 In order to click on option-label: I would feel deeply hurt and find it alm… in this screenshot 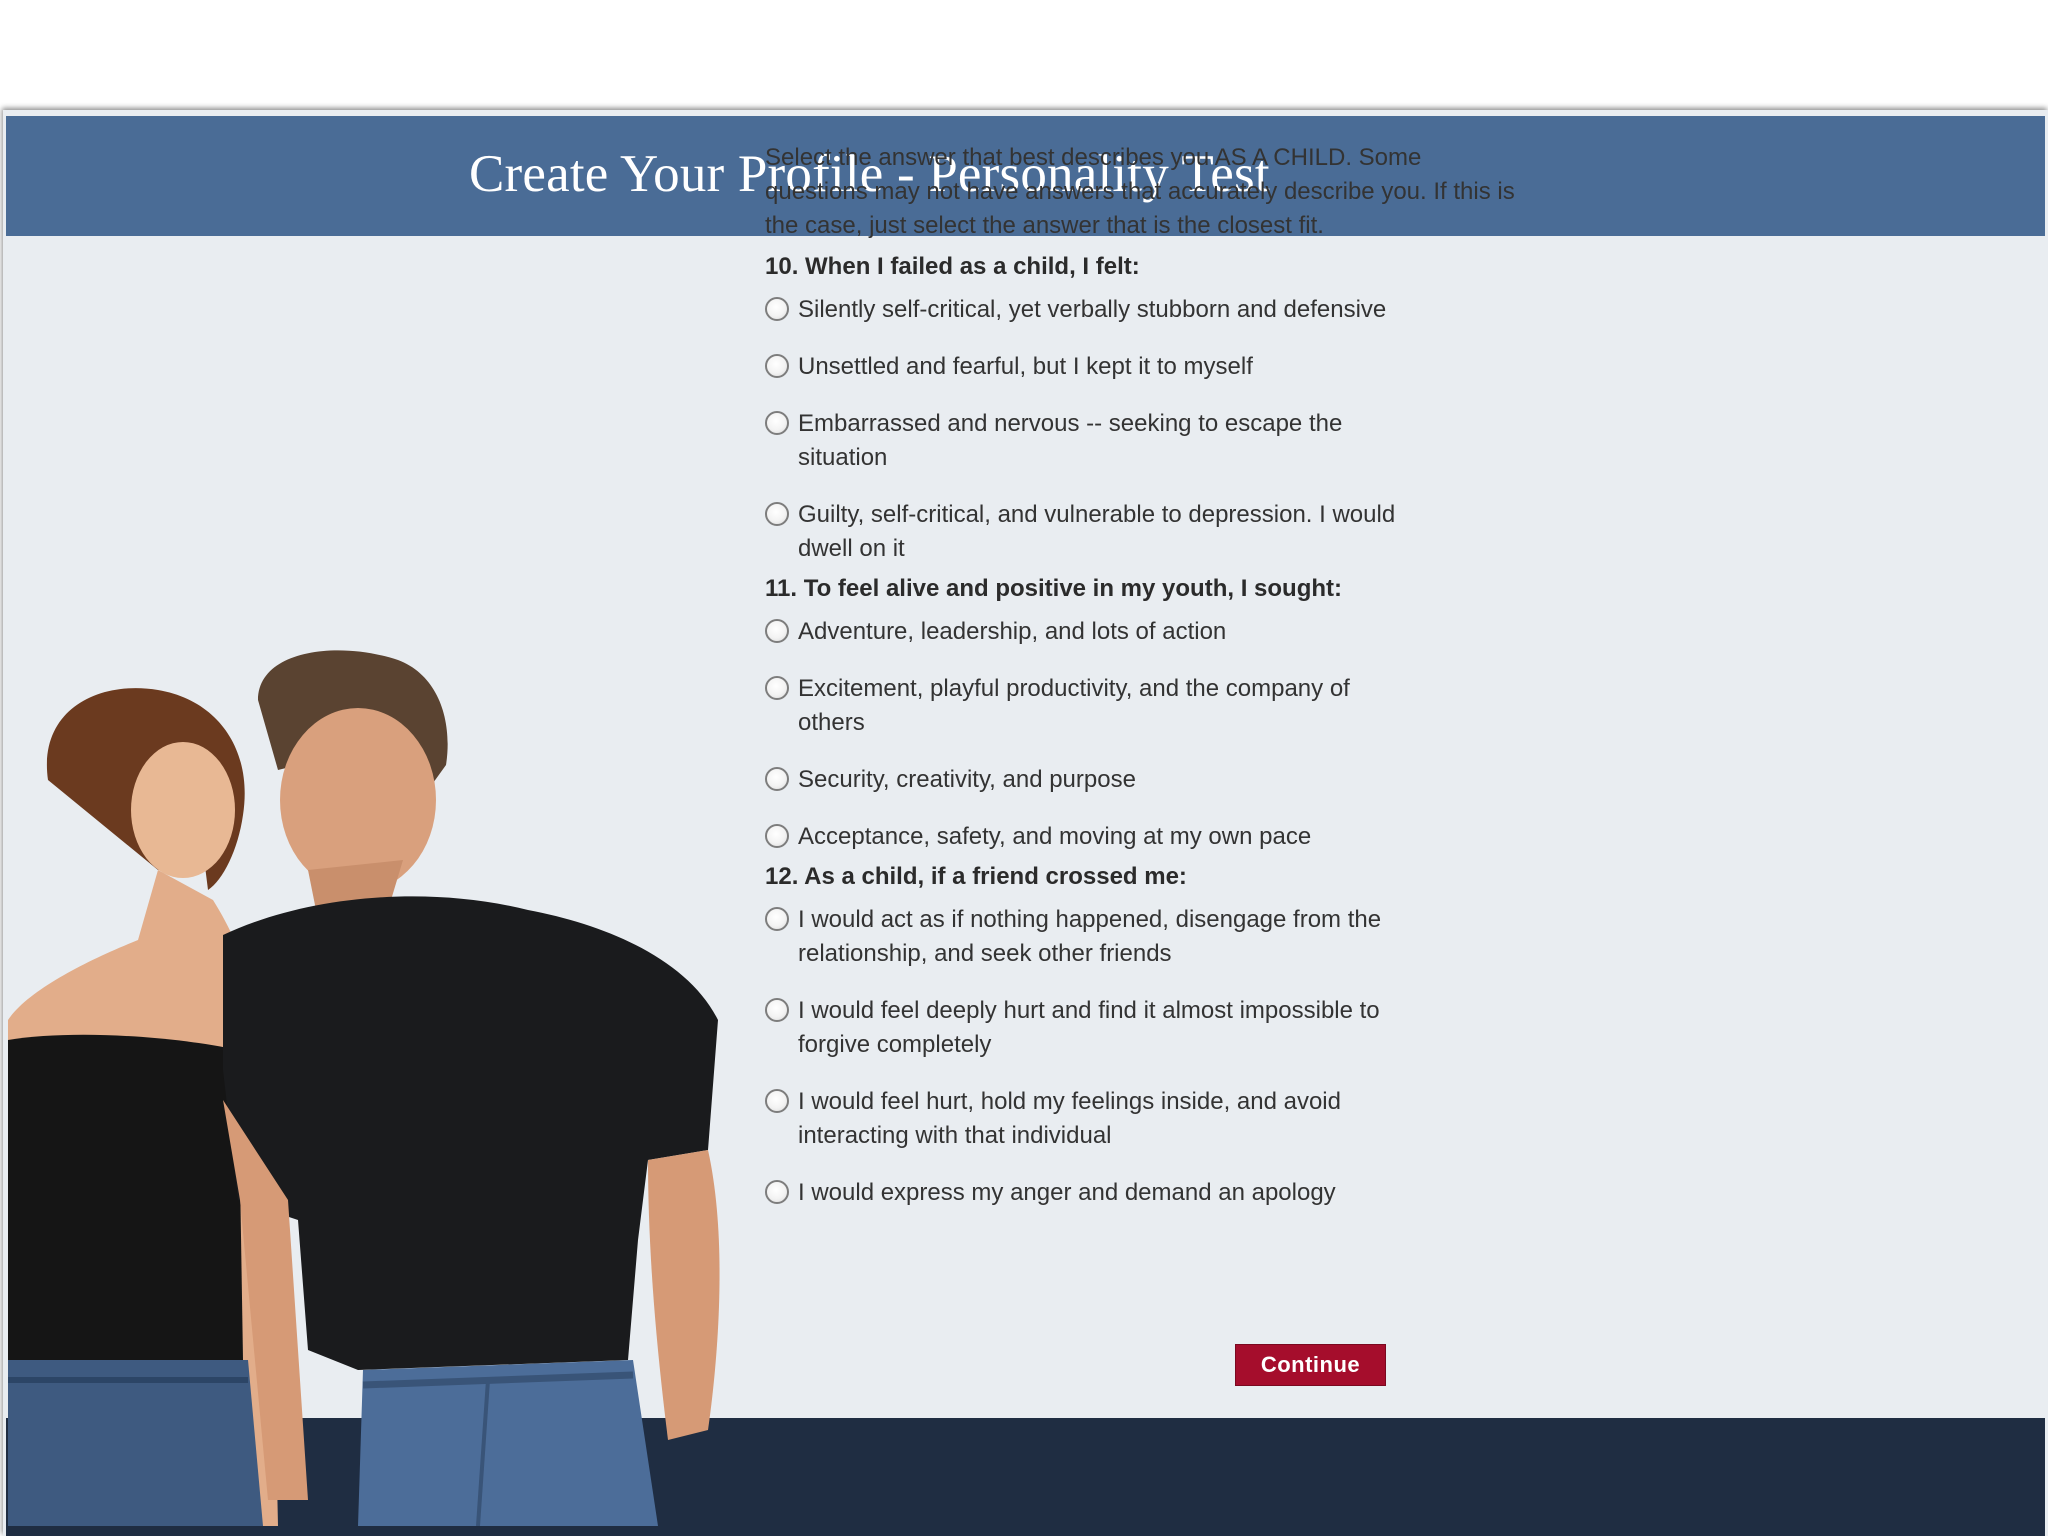, I will do `click(1089, 1027)`.